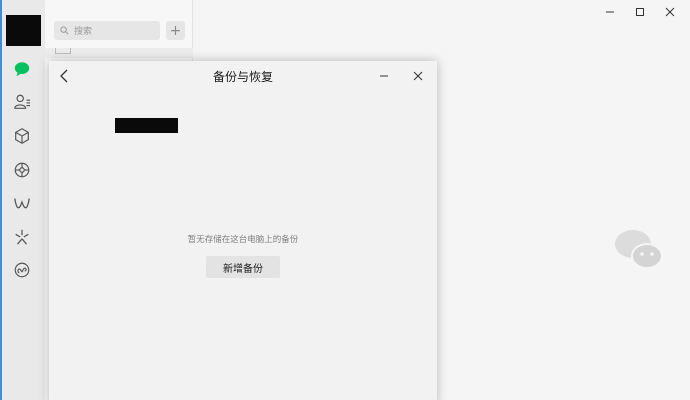  What do you see at coordinates (175, 30) in the screenshot?
I see `add-button: +` at bounding box center [175, 30].